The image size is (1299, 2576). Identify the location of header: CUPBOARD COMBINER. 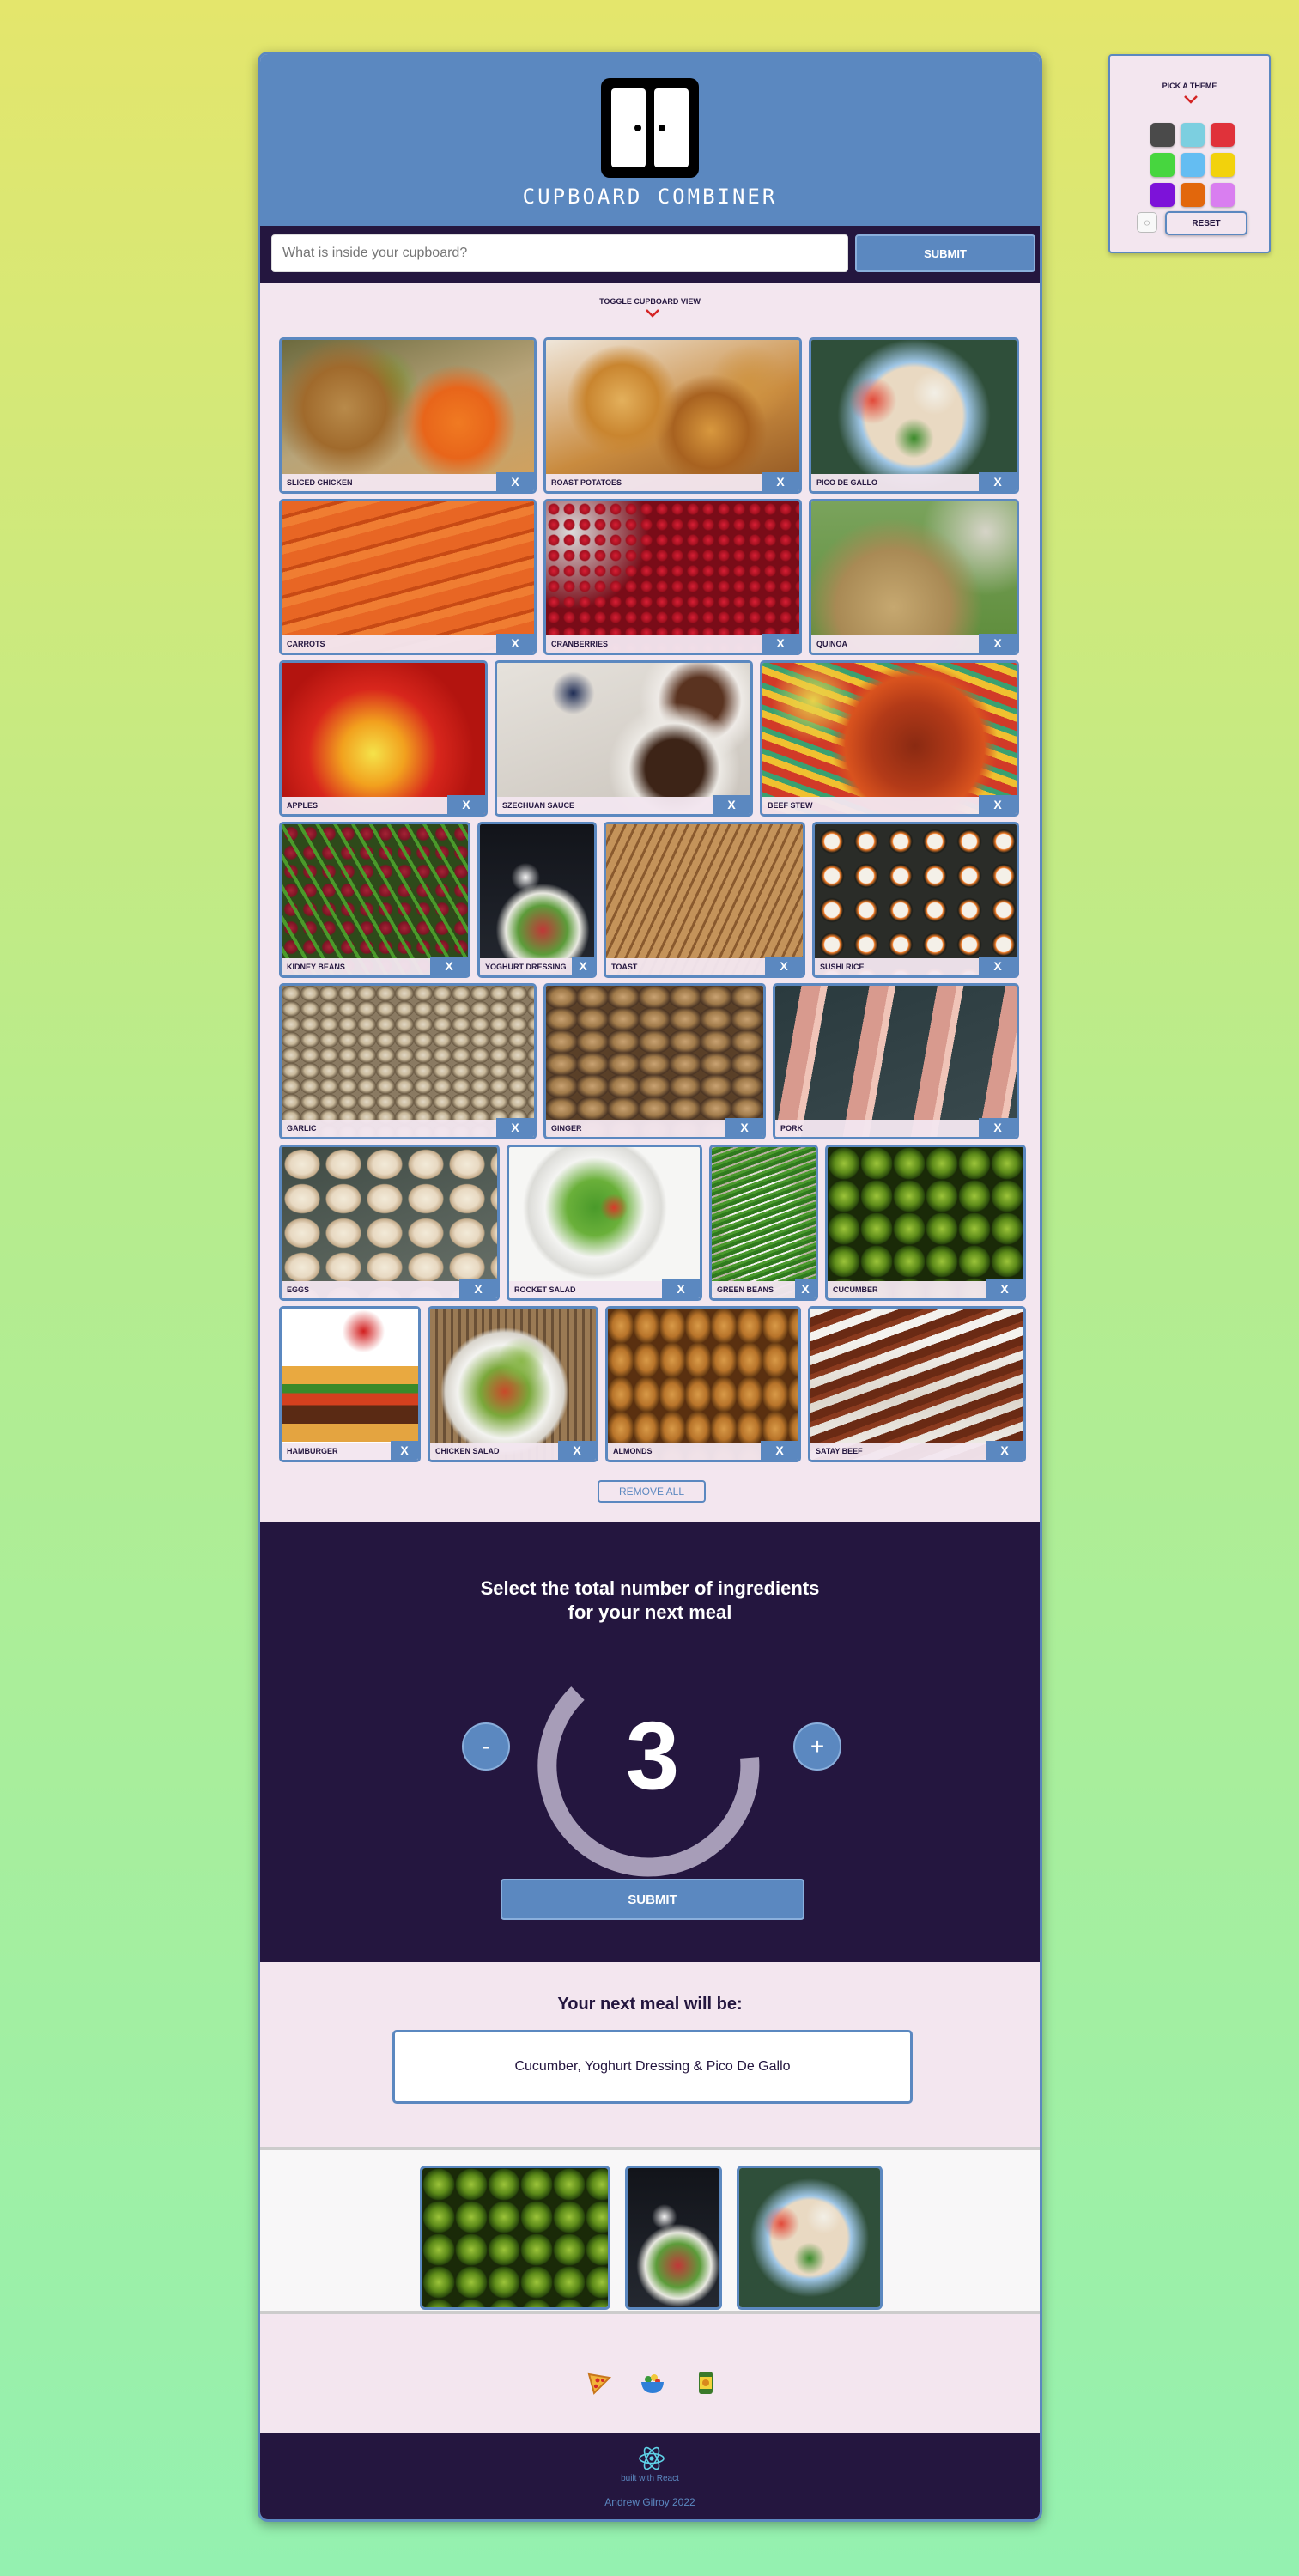
(650, 140).